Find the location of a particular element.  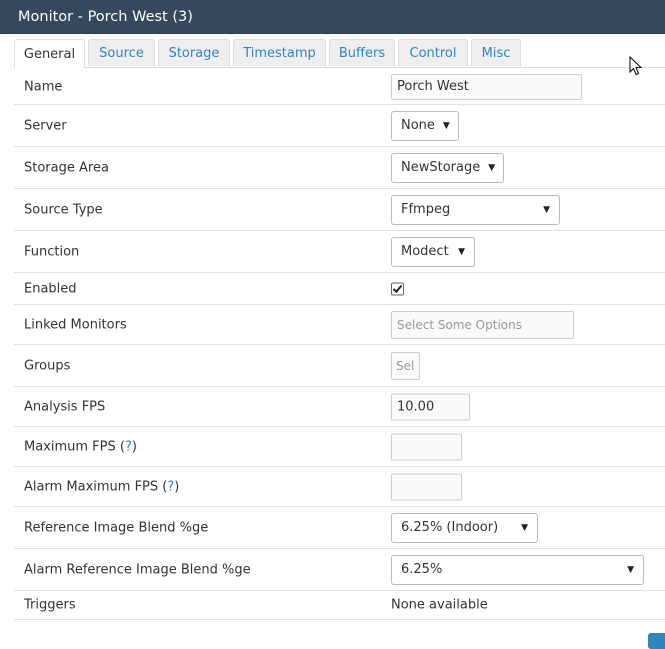

server-select: None ▼ is located at coordinates (425, 125).